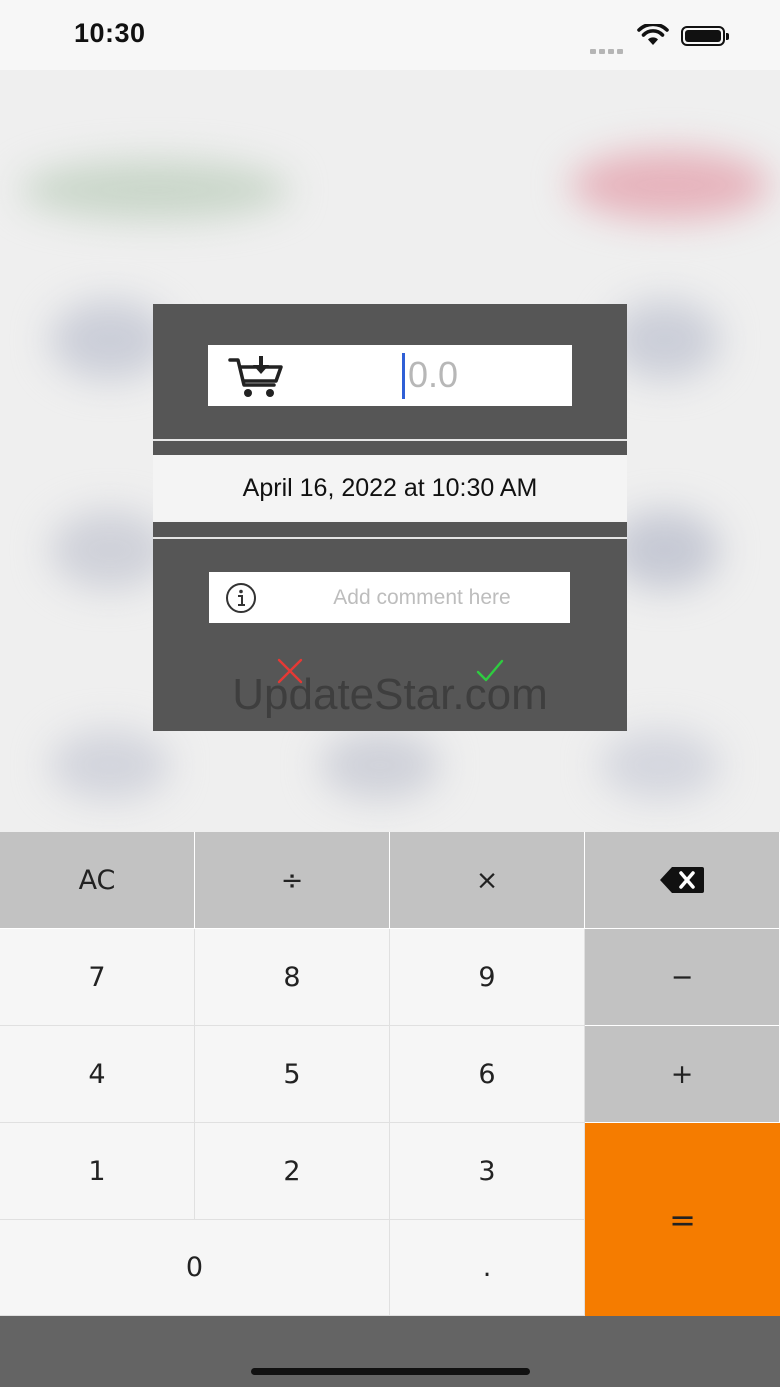  I want to click on watermark: UpdateStar.com, so click(390, 694).